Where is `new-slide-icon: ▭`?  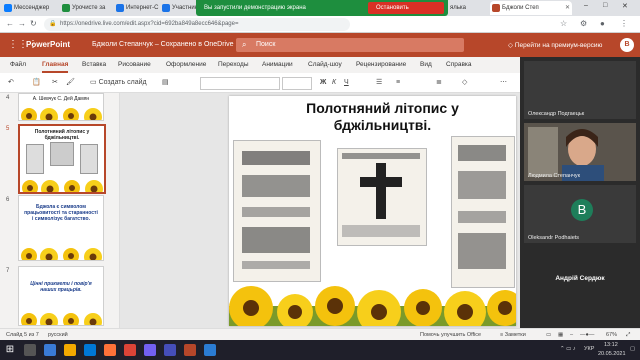
new-slide-icon: ▭ is located at coordinates (94, 82).